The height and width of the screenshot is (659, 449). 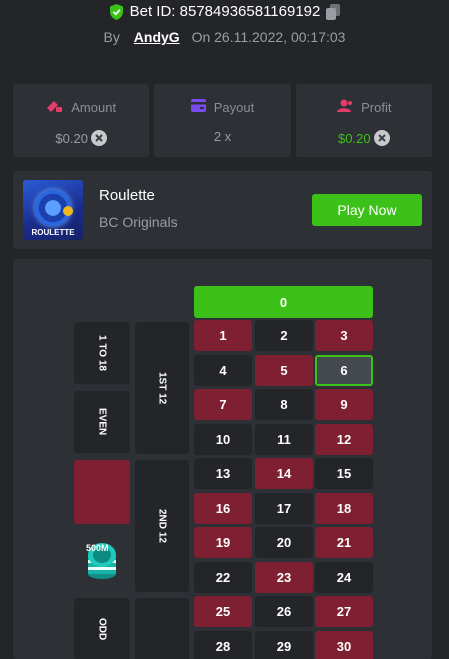 I want to click on dozen-2-label: 2ND 12, so click(x=162, y=526).